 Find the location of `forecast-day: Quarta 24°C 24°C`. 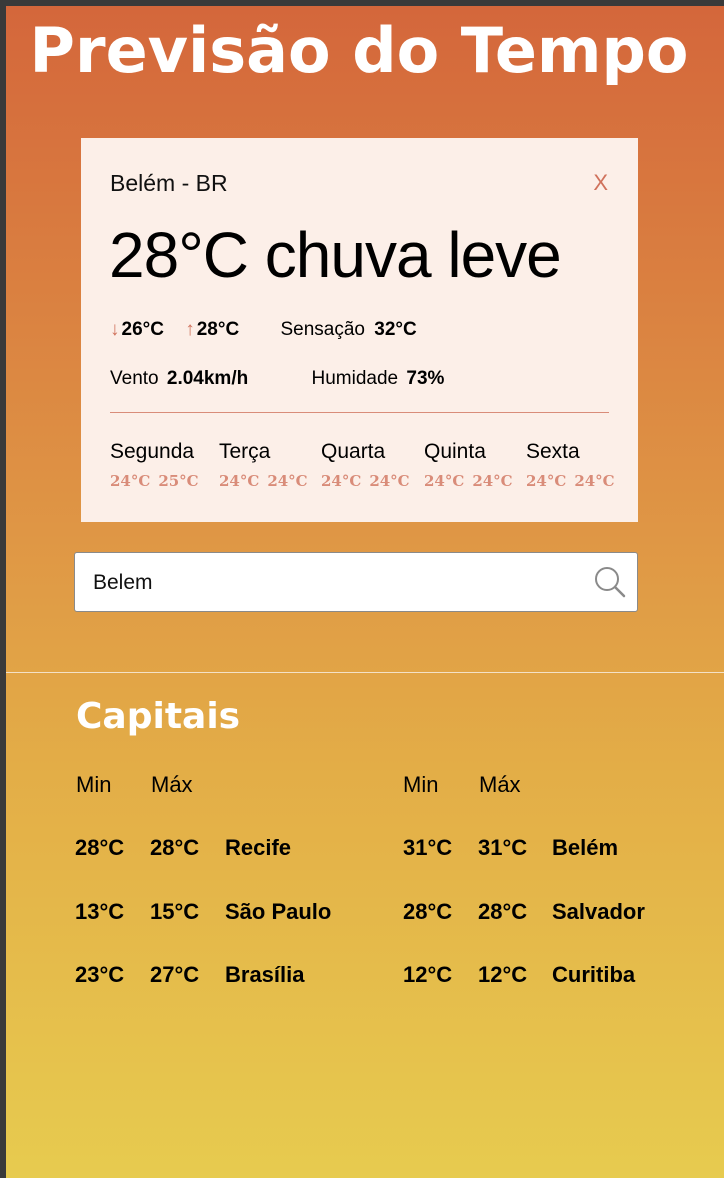

forecast-day: Quarta 24°C 24°C is located at coordinates (365, 465).